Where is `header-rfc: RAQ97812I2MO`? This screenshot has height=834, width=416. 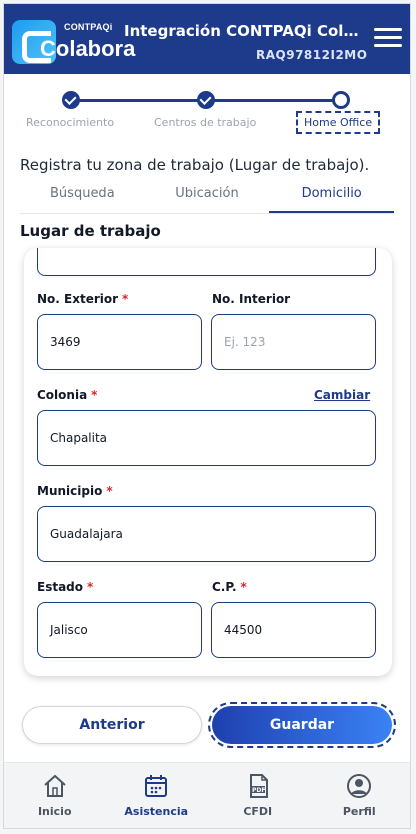
header-rfc: RAQ97812I2MO is located at coordinates (312, 55).